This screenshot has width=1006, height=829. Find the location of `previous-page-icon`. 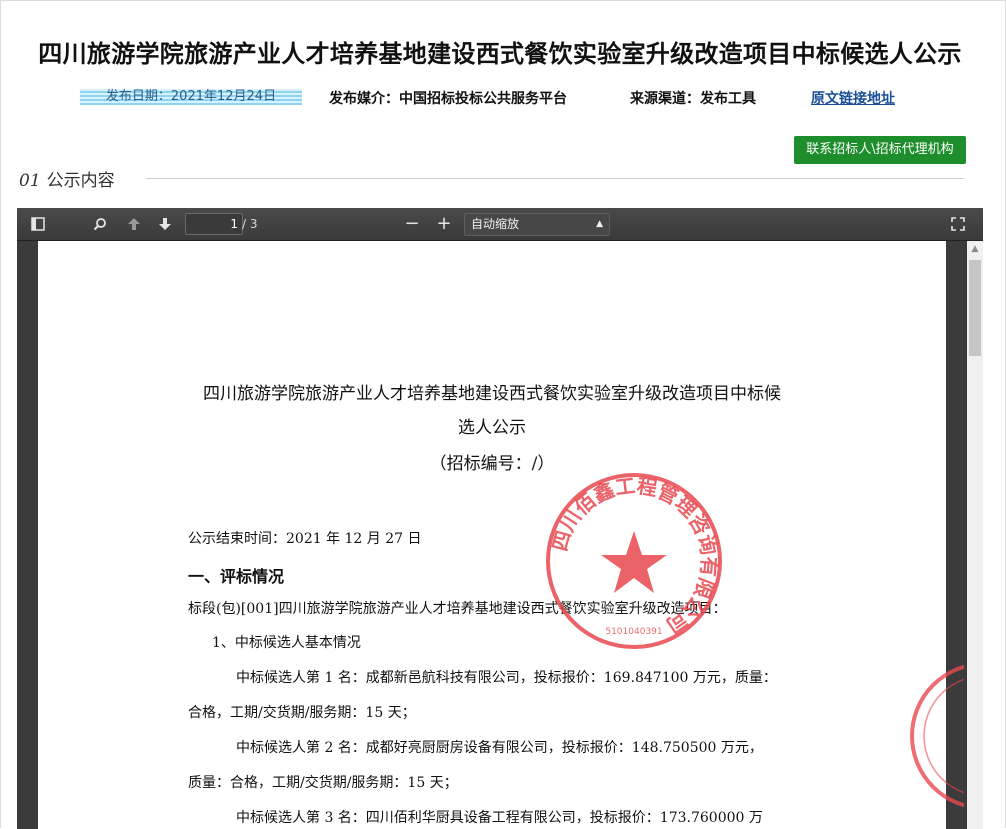

previous-page-icon is located at coordinates (134, 225).